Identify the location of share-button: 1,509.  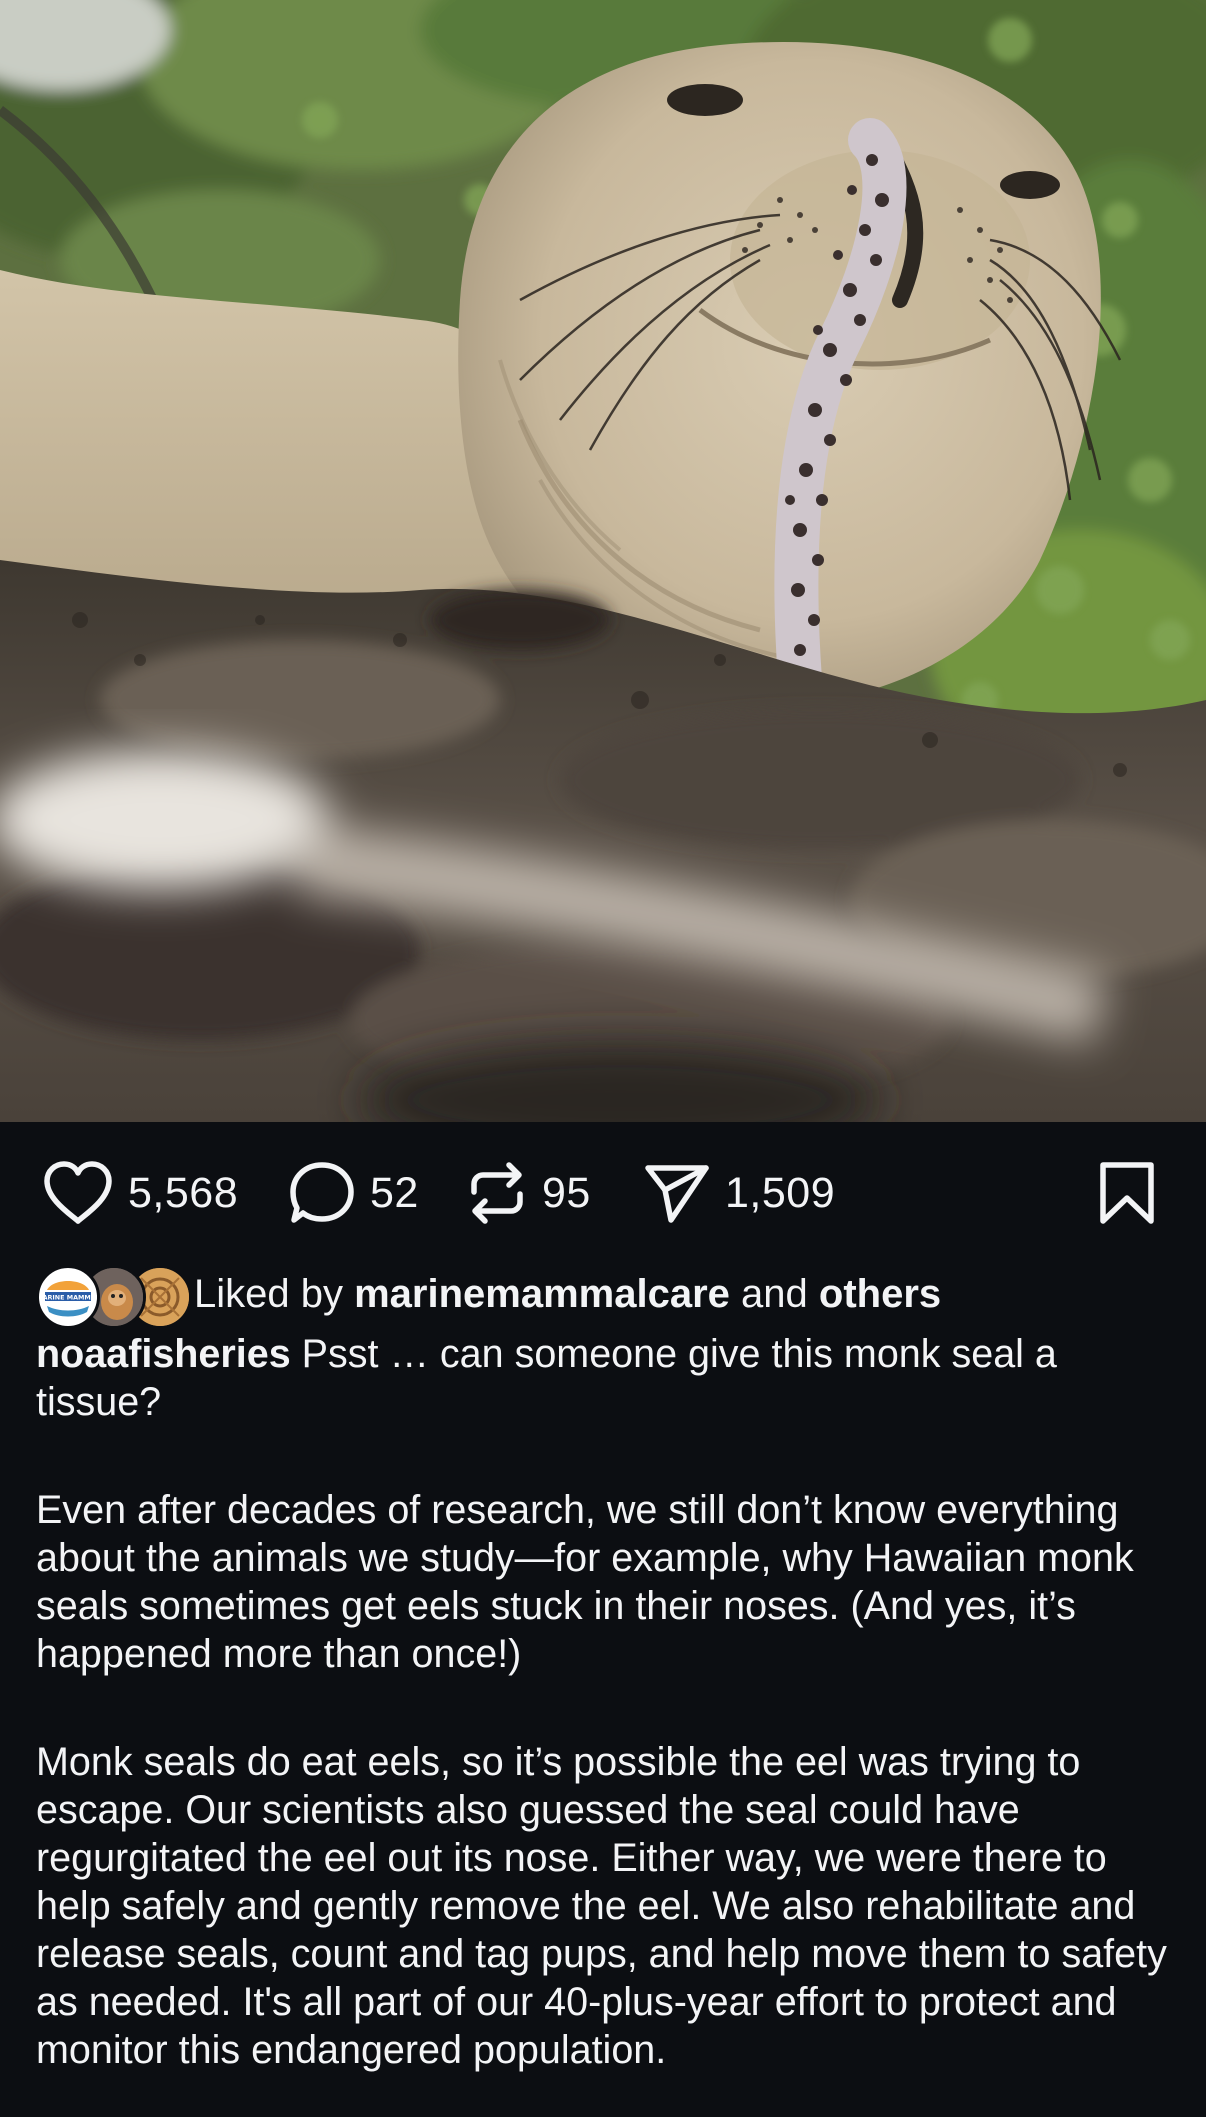
(739, 1193).